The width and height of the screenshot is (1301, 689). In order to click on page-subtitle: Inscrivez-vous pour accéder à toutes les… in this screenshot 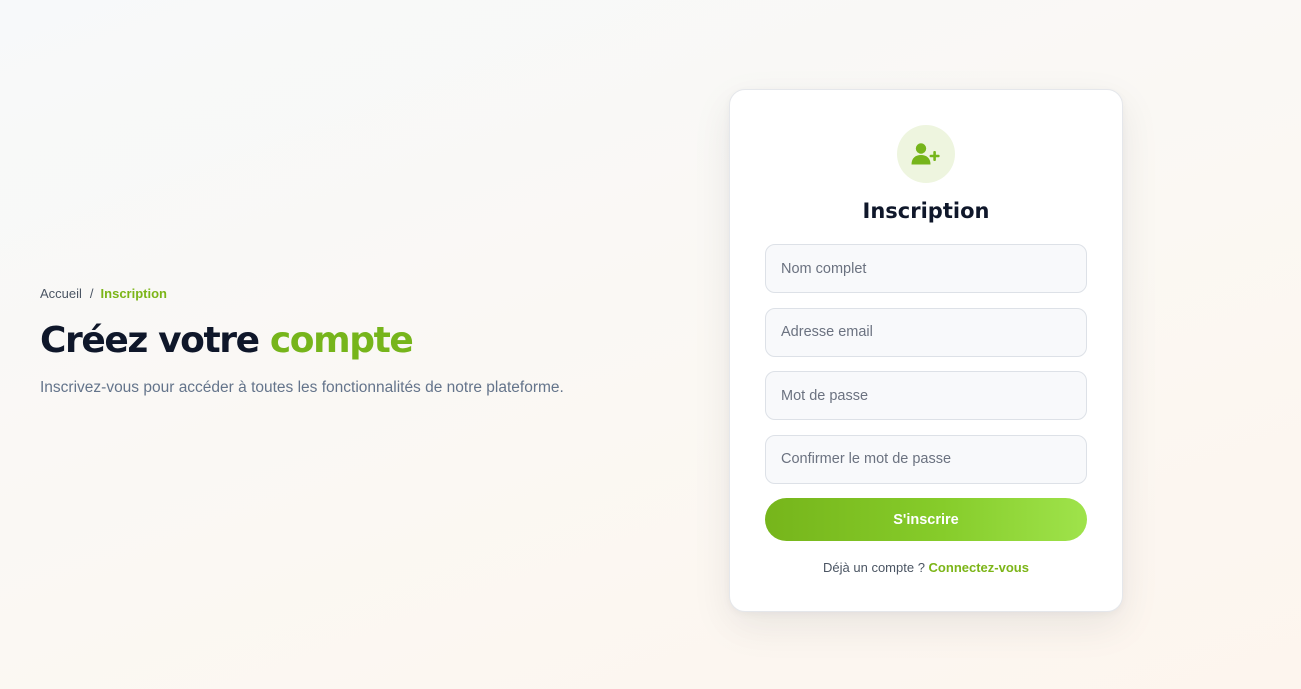, I will do `click(302, 387)`.